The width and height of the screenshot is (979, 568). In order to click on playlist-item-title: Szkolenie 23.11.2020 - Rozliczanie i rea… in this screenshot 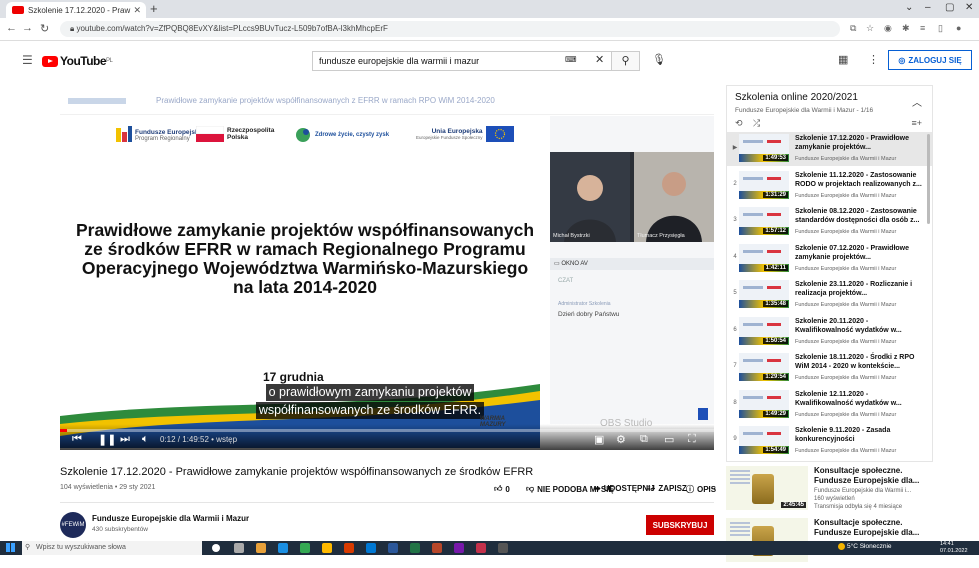, I will do `click(861, 289)`.